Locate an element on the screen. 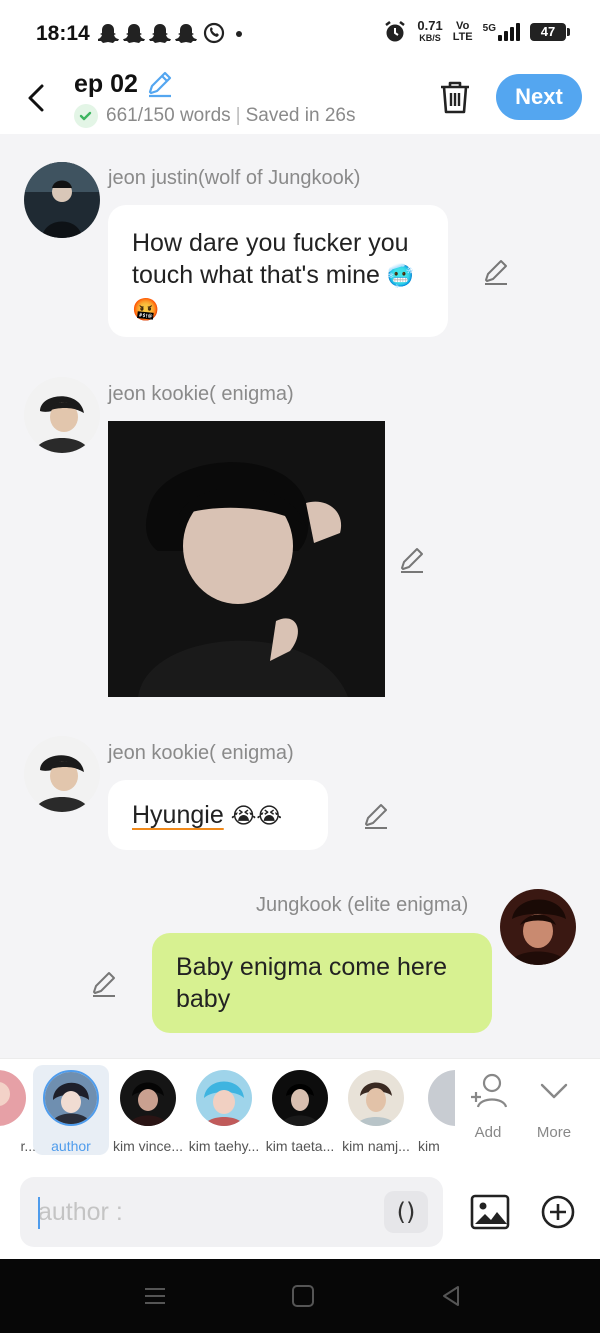  status-right: 0.71 KB/S Vo LTE 5G 47 is located at coordinates (476, 31).